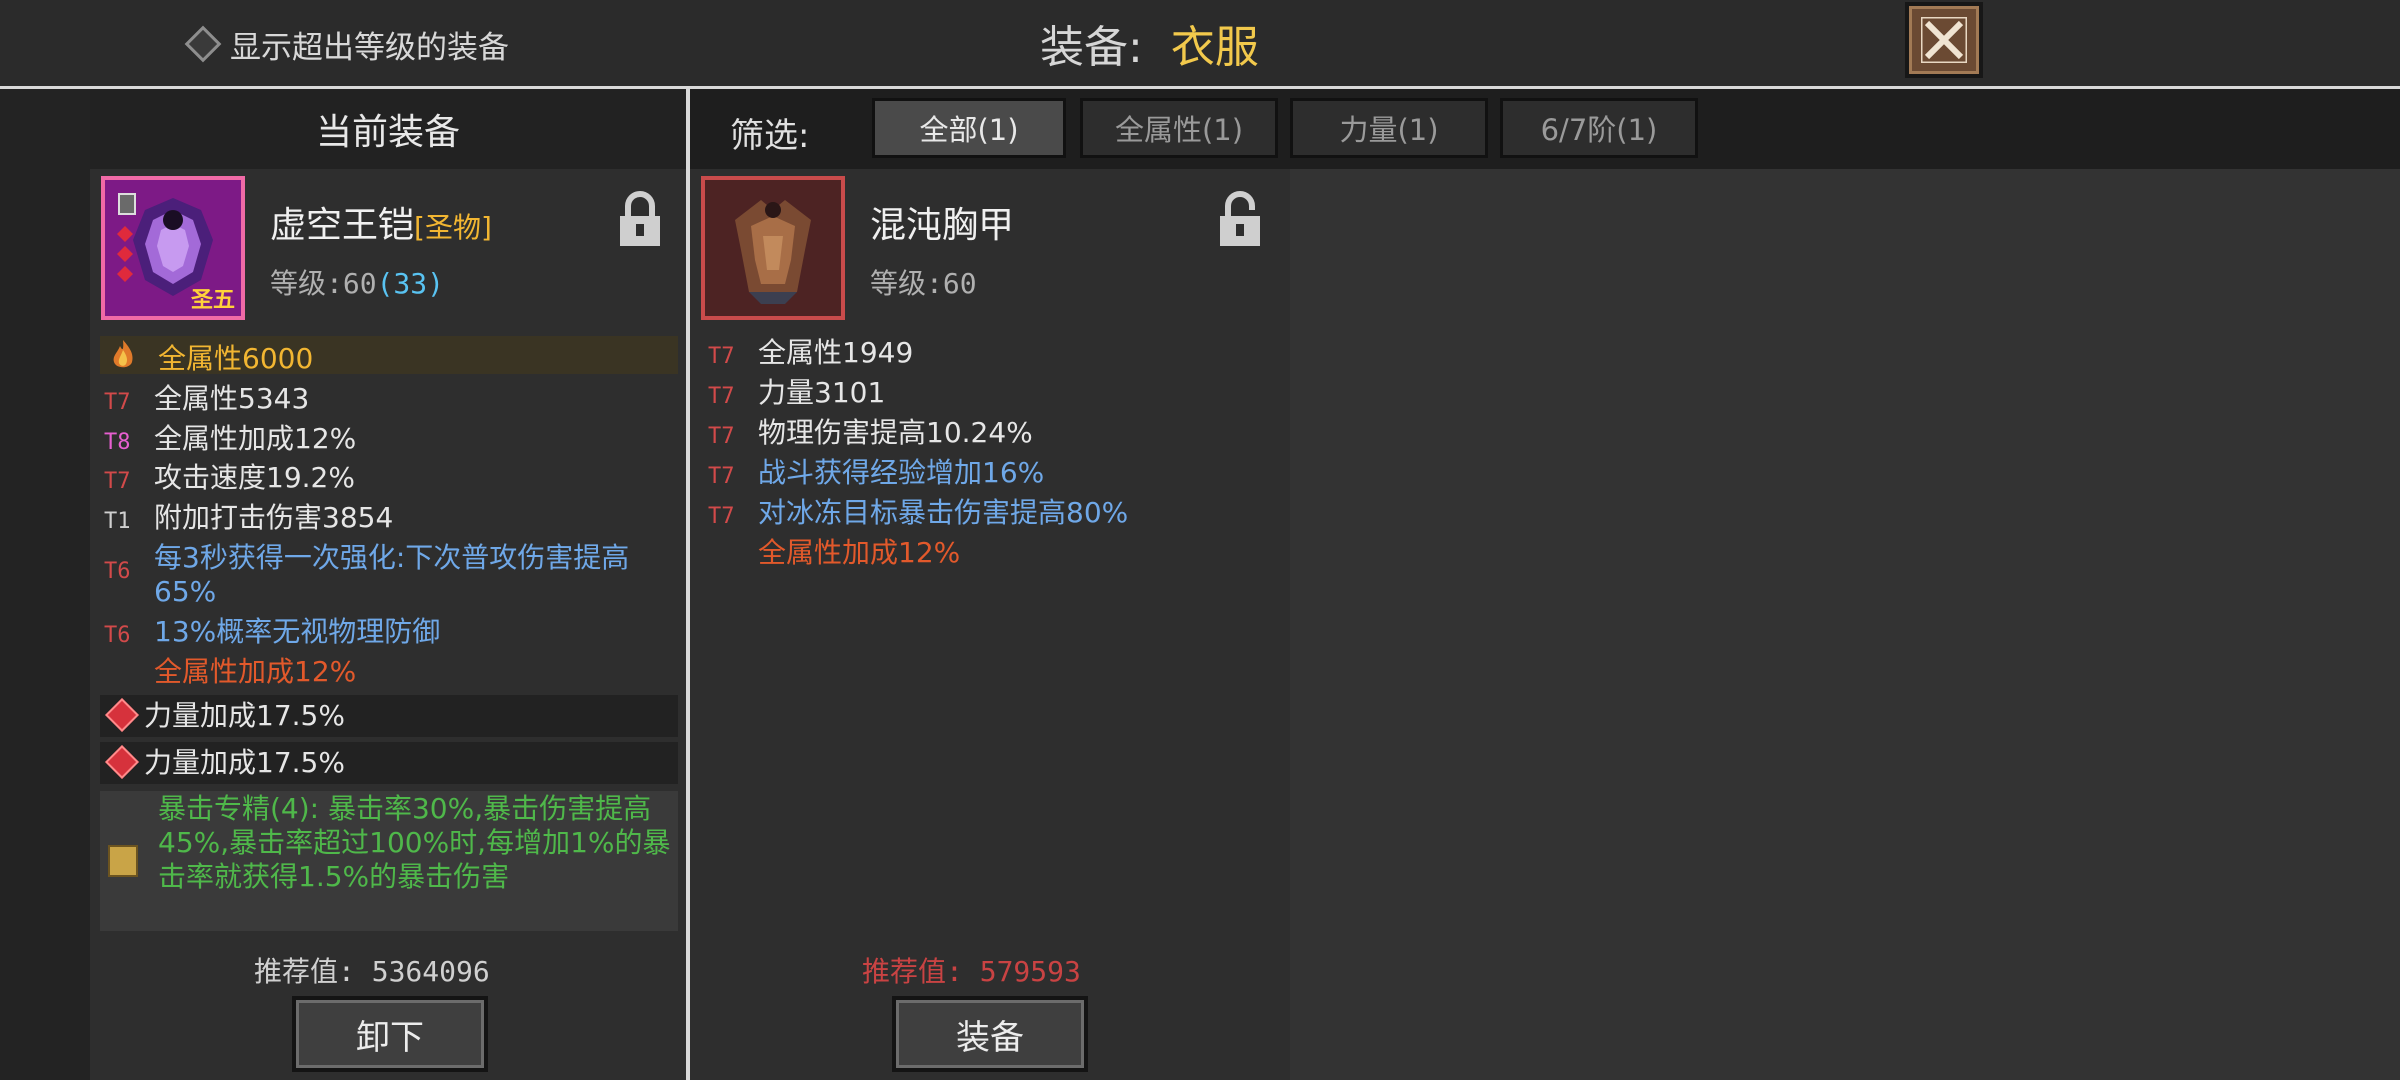  I want to click on show-over-level-toggle: 显示超出等级的装备, so click(346, 45).